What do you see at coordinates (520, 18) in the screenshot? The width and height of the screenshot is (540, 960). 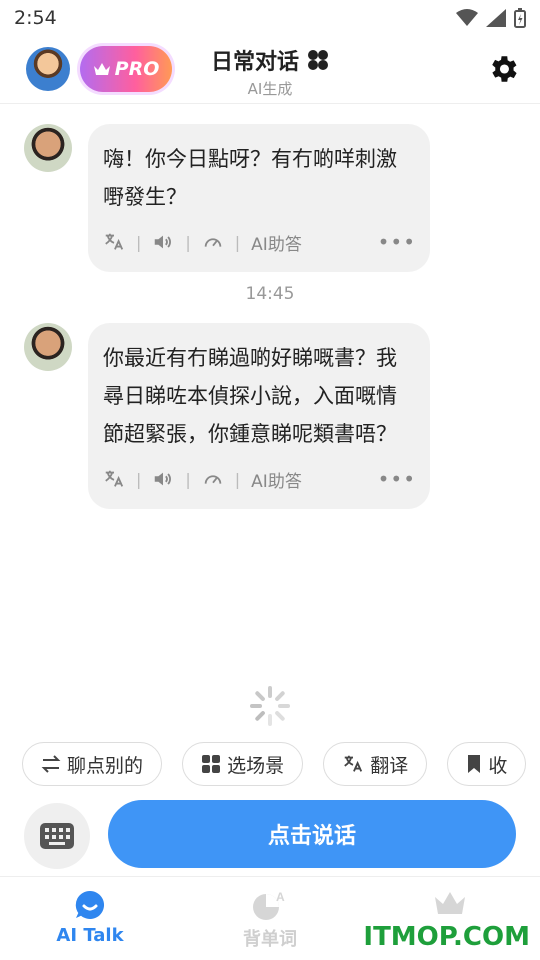 I see `battery-icon` at bounding box center [520, 18].